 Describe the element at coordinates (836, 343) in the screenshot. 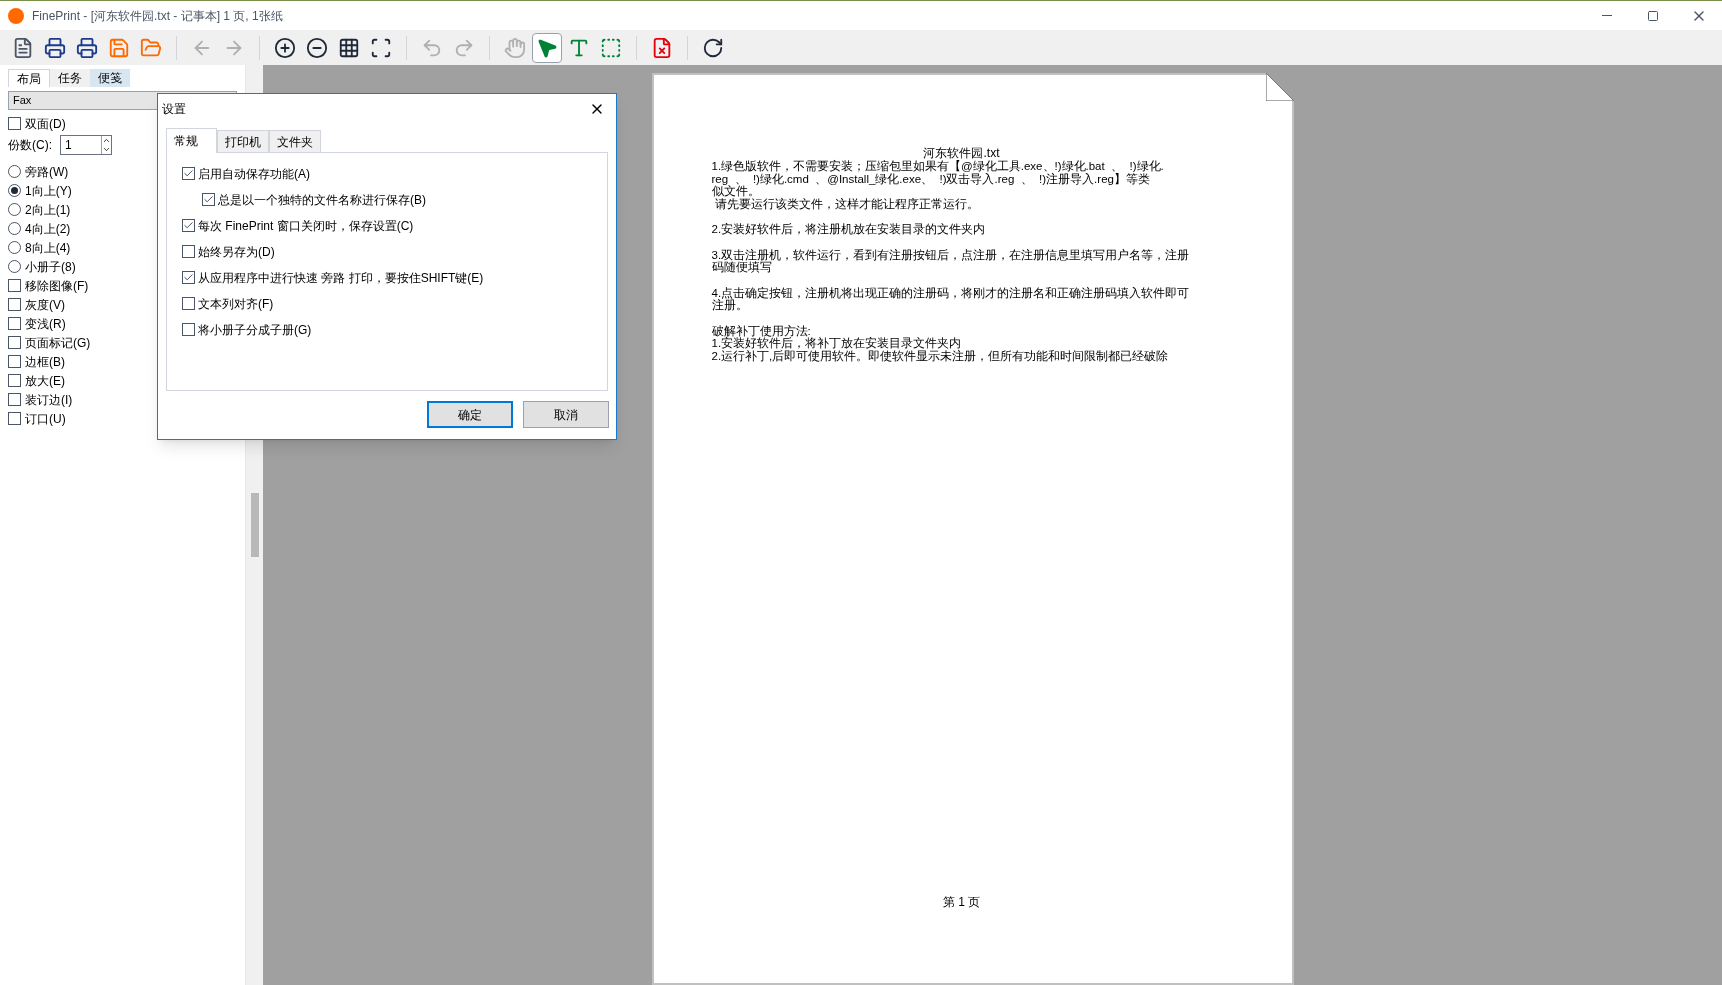

I see `document-text-line: 1.安装好软件后，将补丁放在安装目录文件夹内` at that location.